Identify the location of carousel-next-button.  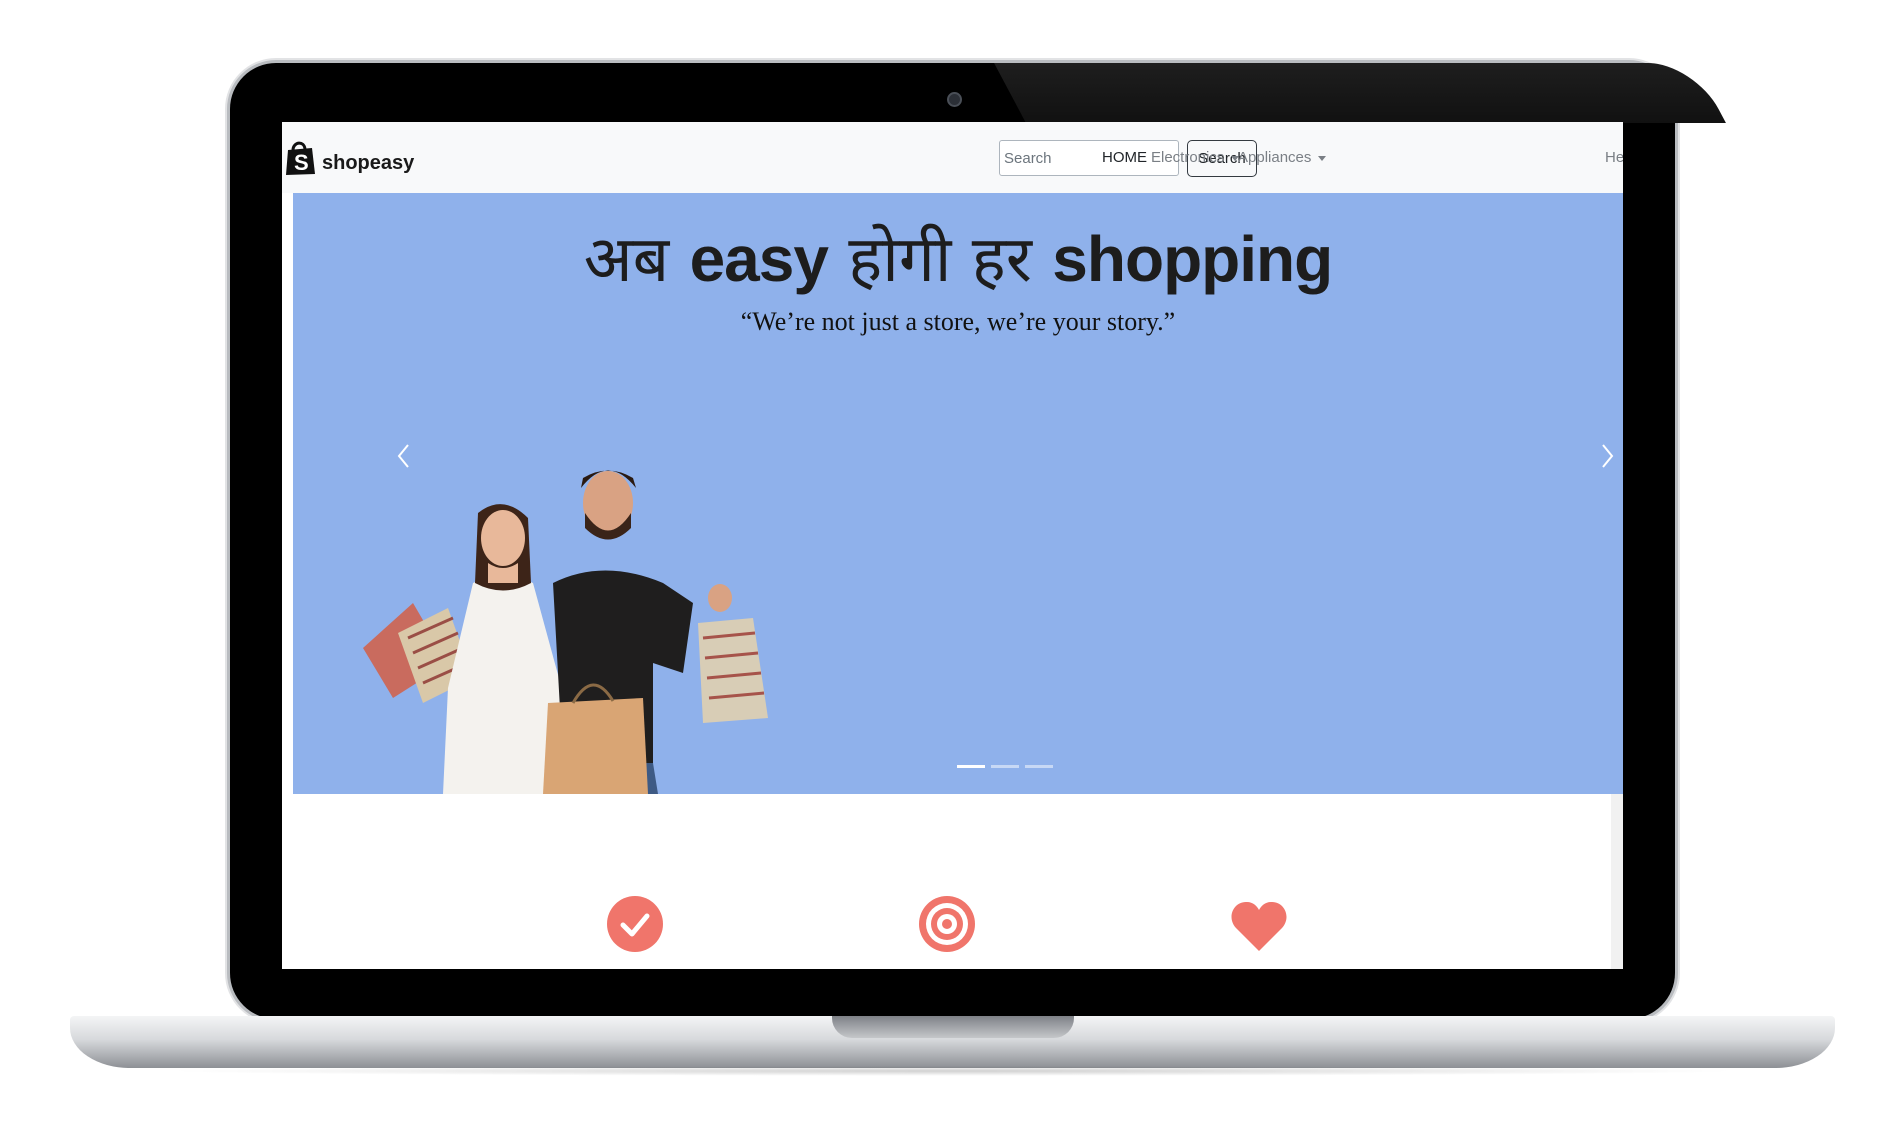
(1605, 455).